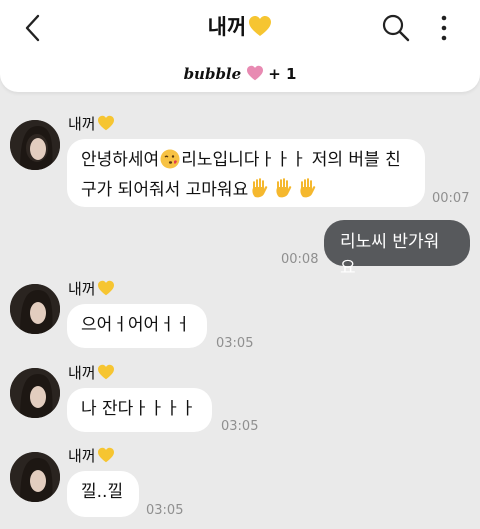 The height and width of the screenshot is (529, 480). I want to click on message-bubble-outgoing: 리노씨 반가워요, so click(397, 249).